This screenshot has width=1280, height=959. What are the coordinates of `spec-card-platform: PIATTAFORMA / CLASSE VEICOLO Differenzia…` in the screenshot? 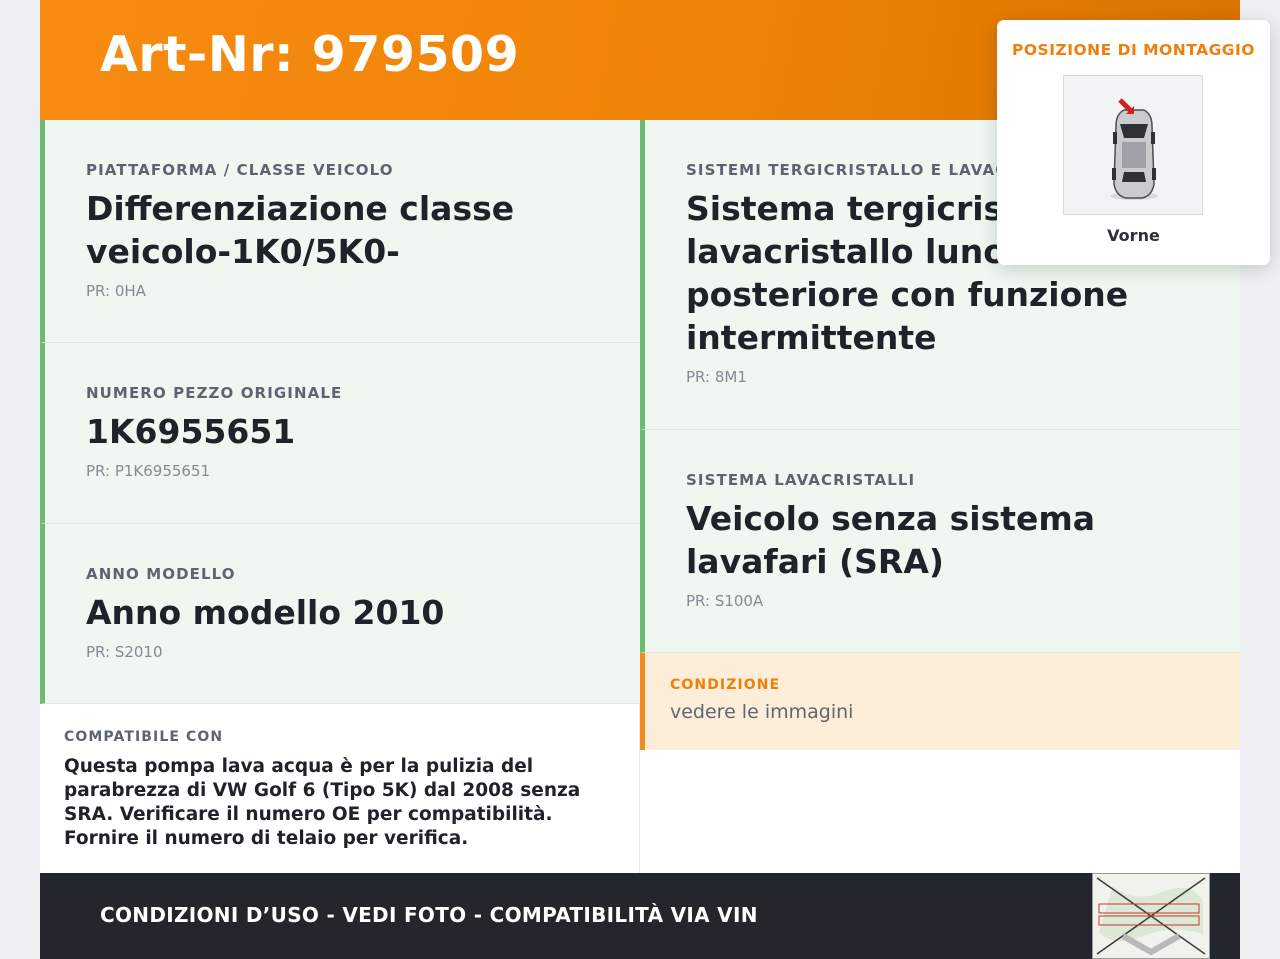 It's located at (340, 231).